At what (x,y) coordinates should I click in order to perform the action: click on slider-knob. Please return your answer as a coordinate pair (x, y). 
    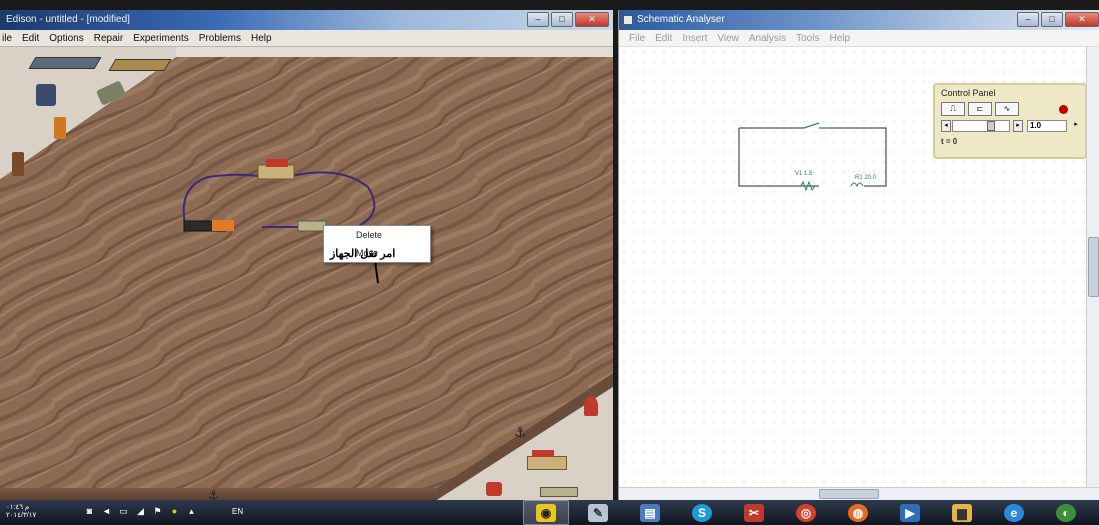
    Looking at the image, I should click on (991, 126).